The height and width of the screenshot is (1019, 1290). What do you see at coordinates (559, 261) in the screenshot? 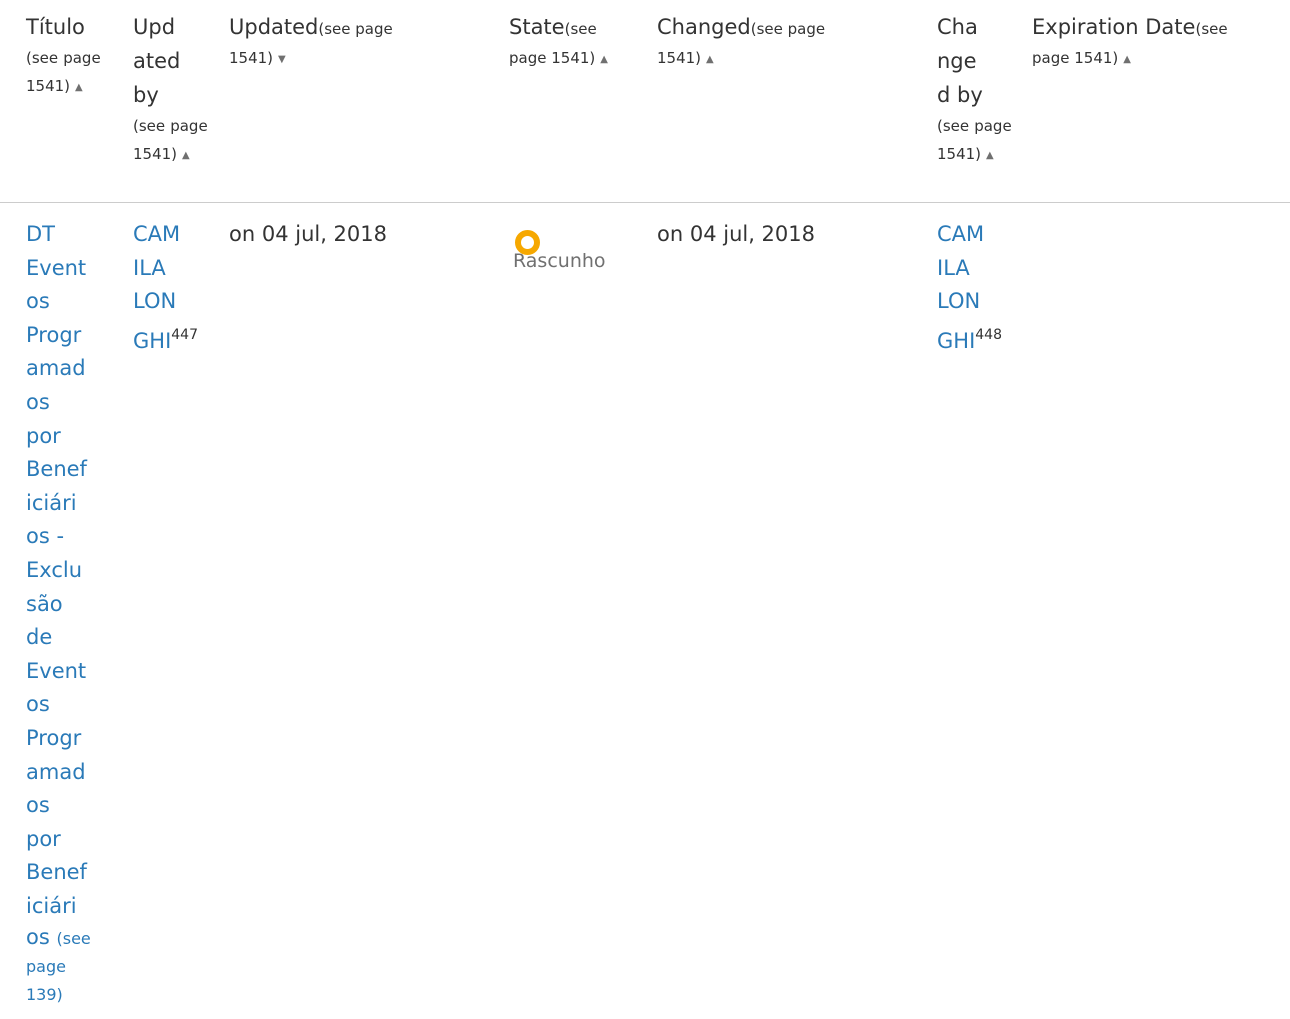
I see `state-label: Rascunho` at bounding box center [559, 261].